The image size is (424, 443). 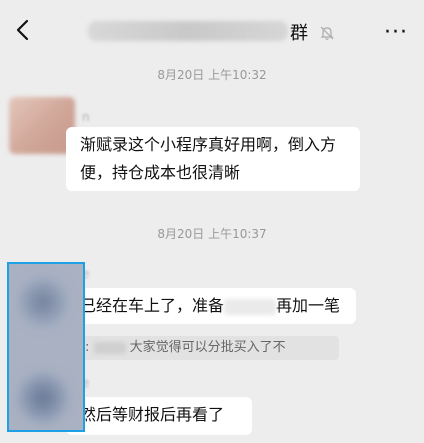 What do you see at coordinates (207, 347) in the screenshot?
I see `quote-text: 大家觉得可以分批买入了不` at bounding box center [207, 347].